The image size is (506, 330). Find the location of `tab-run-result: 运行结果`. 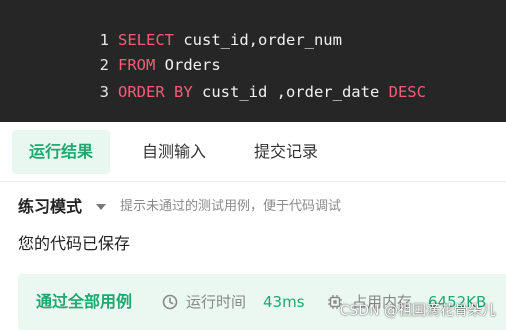

tab-run-result: 运行结果 is located at coordinates (61, 152).